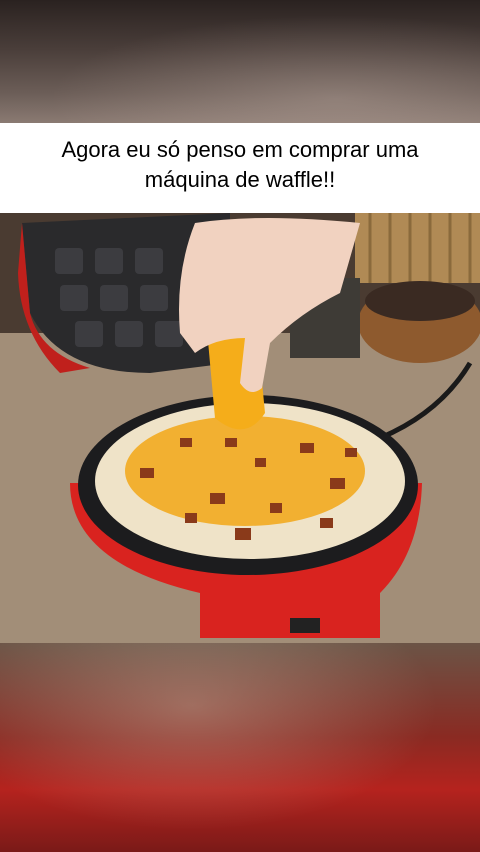  I want to click on shredded-cheese, so click(245, 471).